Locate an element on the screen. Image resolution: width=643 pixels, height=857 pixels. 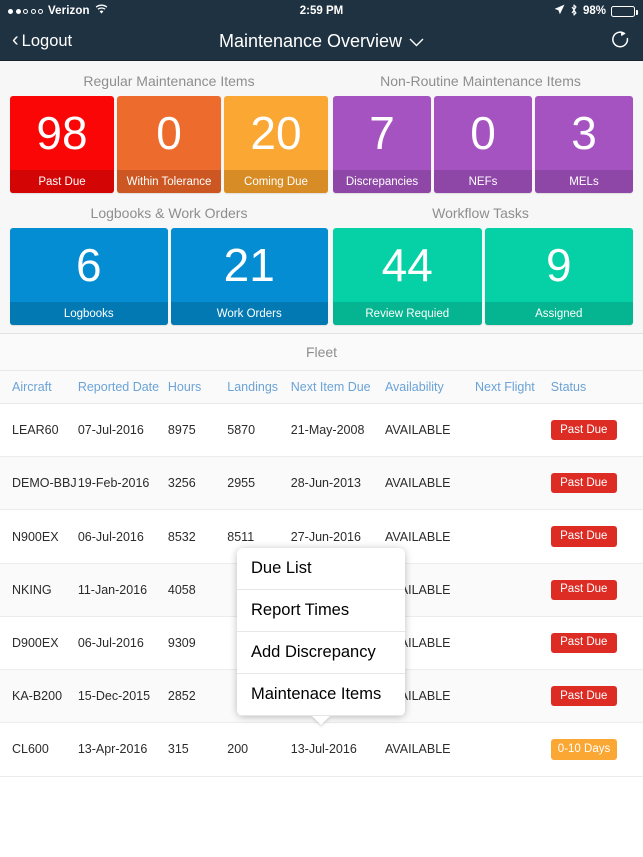
menu-item-maintenance-items: Maintenace Items is located at coordinates (321, 695).